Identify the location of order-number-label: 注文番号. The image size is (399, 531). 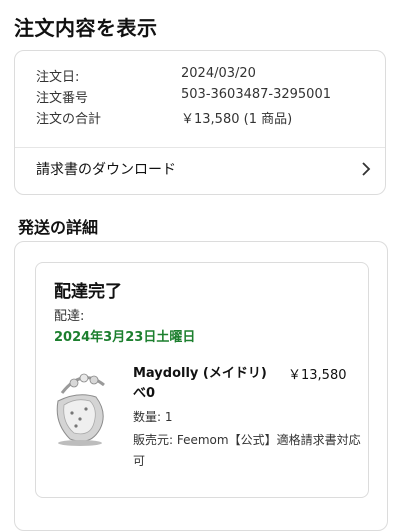
(62, 98).